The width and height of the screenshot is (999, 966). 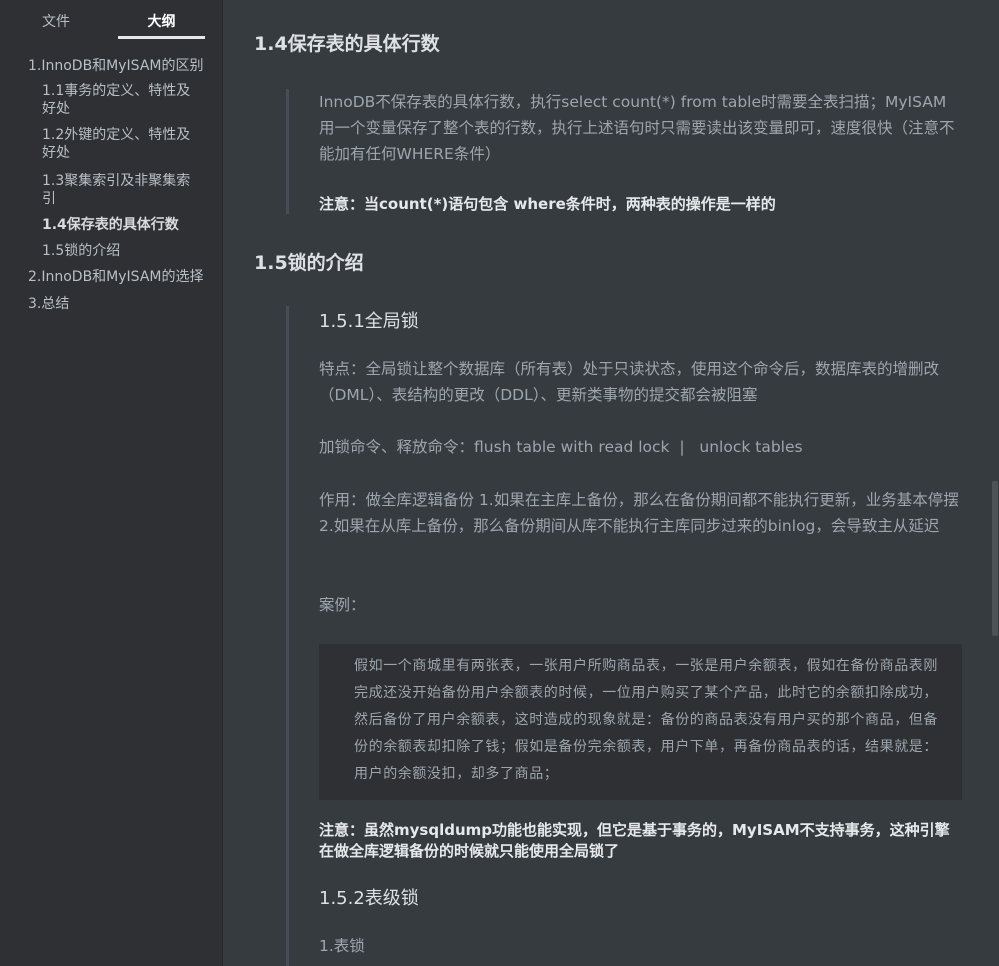 I want to click on table-lock-item: 1.表锁, so click(x=342, y=946).